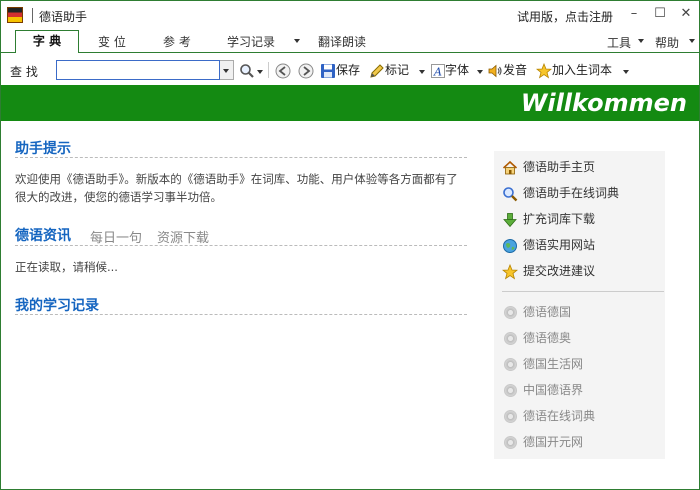  Describe the element at coordinates (571, 193) in the screenshot. I see `link-label: 德语助手在线词典` at that location.